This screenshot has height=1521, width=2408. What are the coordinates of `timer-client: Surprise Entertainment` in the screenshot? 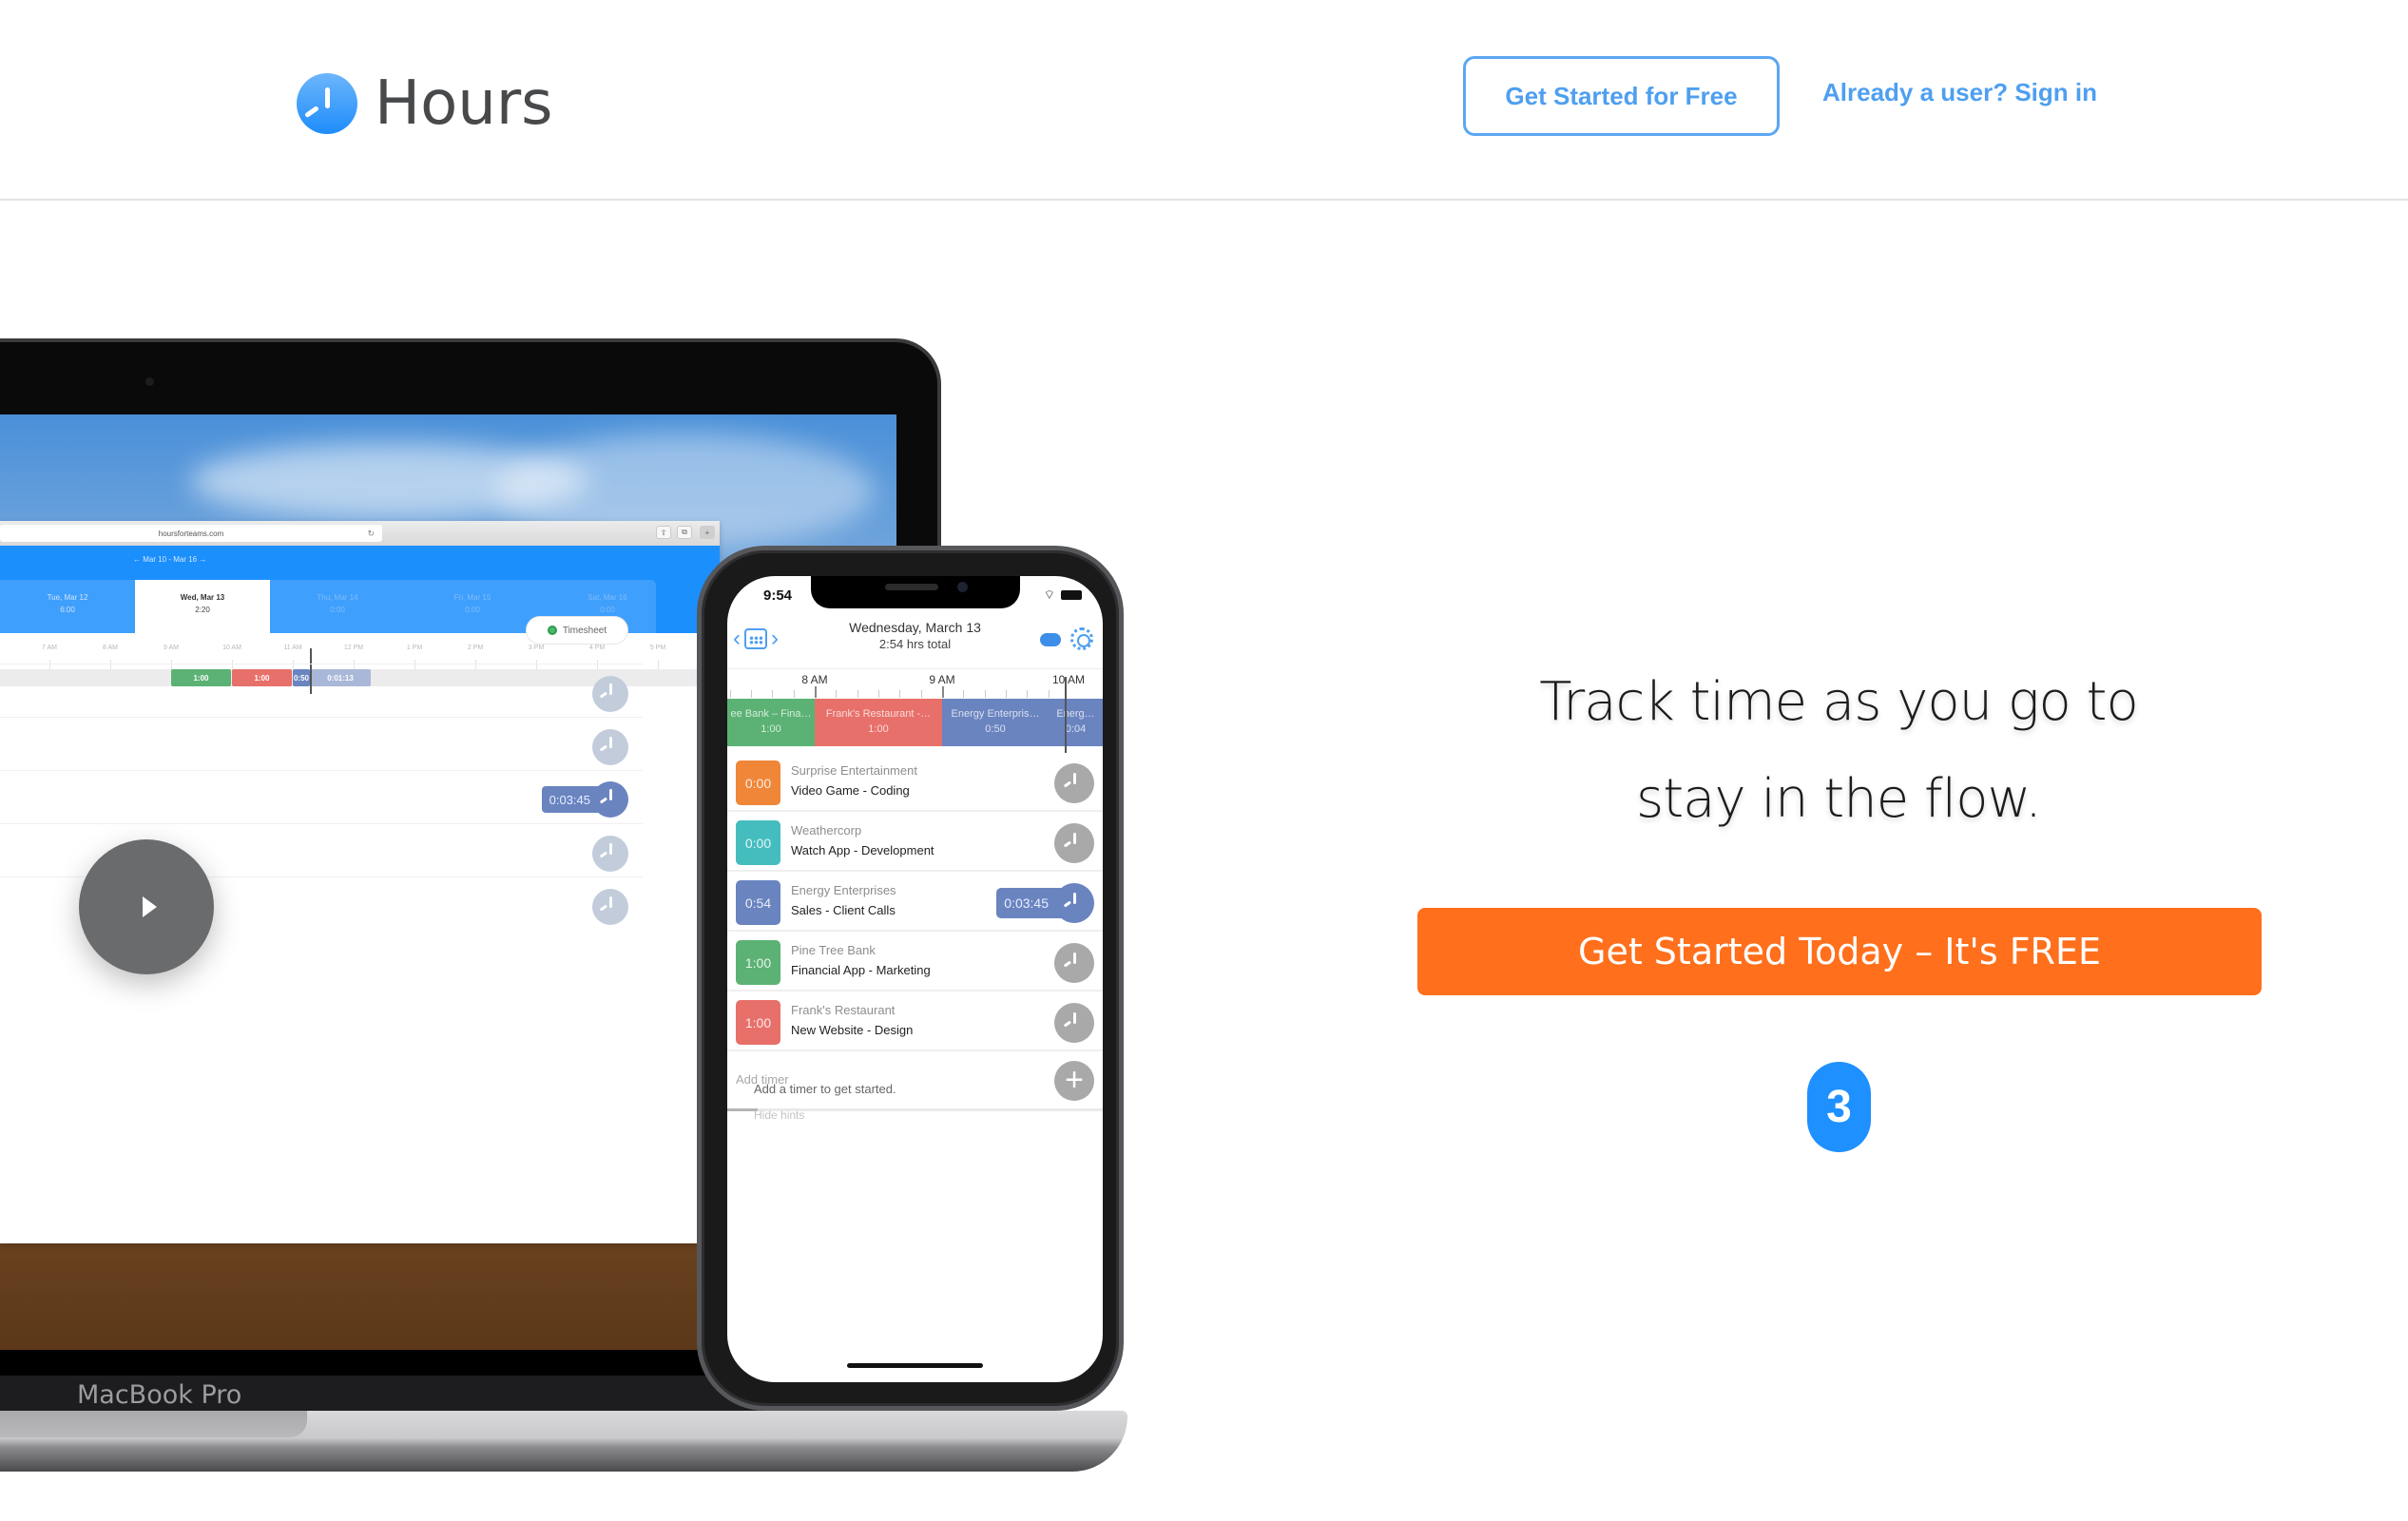 It's located at (854, 770).